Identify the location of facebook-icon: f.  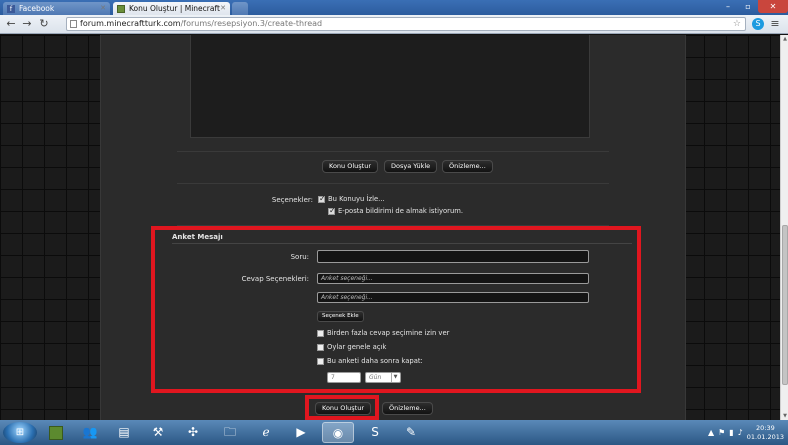
(11, 9).